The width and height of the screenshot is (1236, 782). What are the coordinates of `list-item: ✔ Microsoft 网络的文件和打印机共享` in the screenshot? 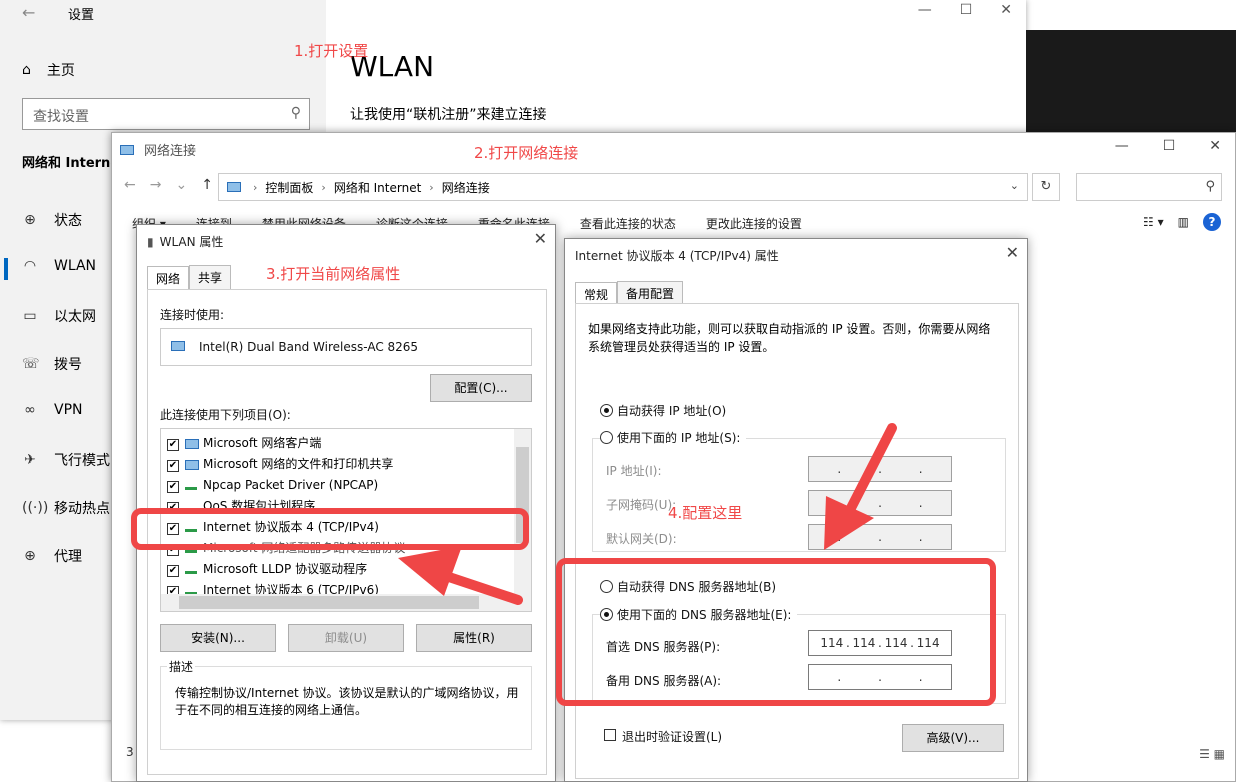 It's located at (340, 464).